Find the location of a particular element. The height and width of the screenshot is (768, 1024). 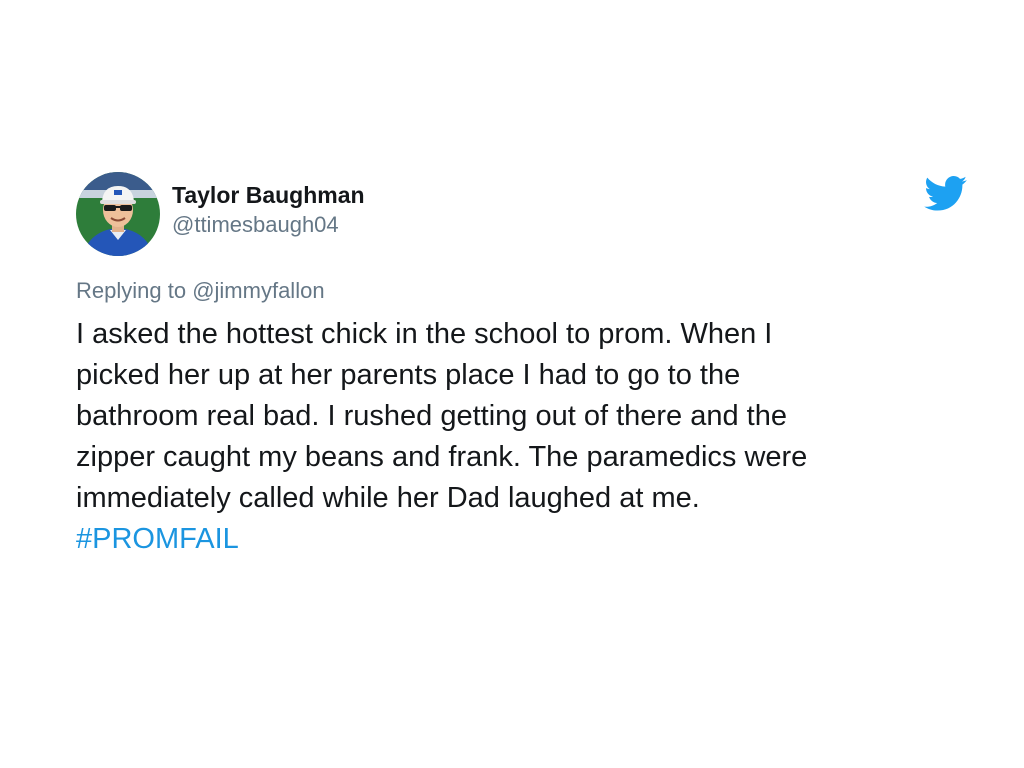

author-display-name: Taylor Baughman is located at coordinates (268, 195).